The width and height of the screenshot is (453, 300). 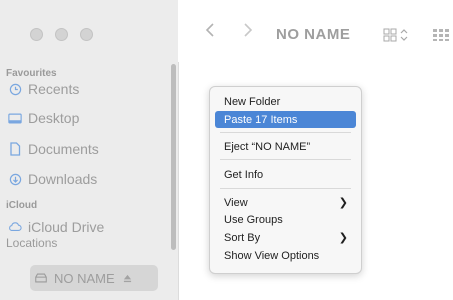 What do you see at coordinates (84, 278) in the screenshot?
I see `sidebar-item-label: NO NAME` at bounding box center [84, 278].